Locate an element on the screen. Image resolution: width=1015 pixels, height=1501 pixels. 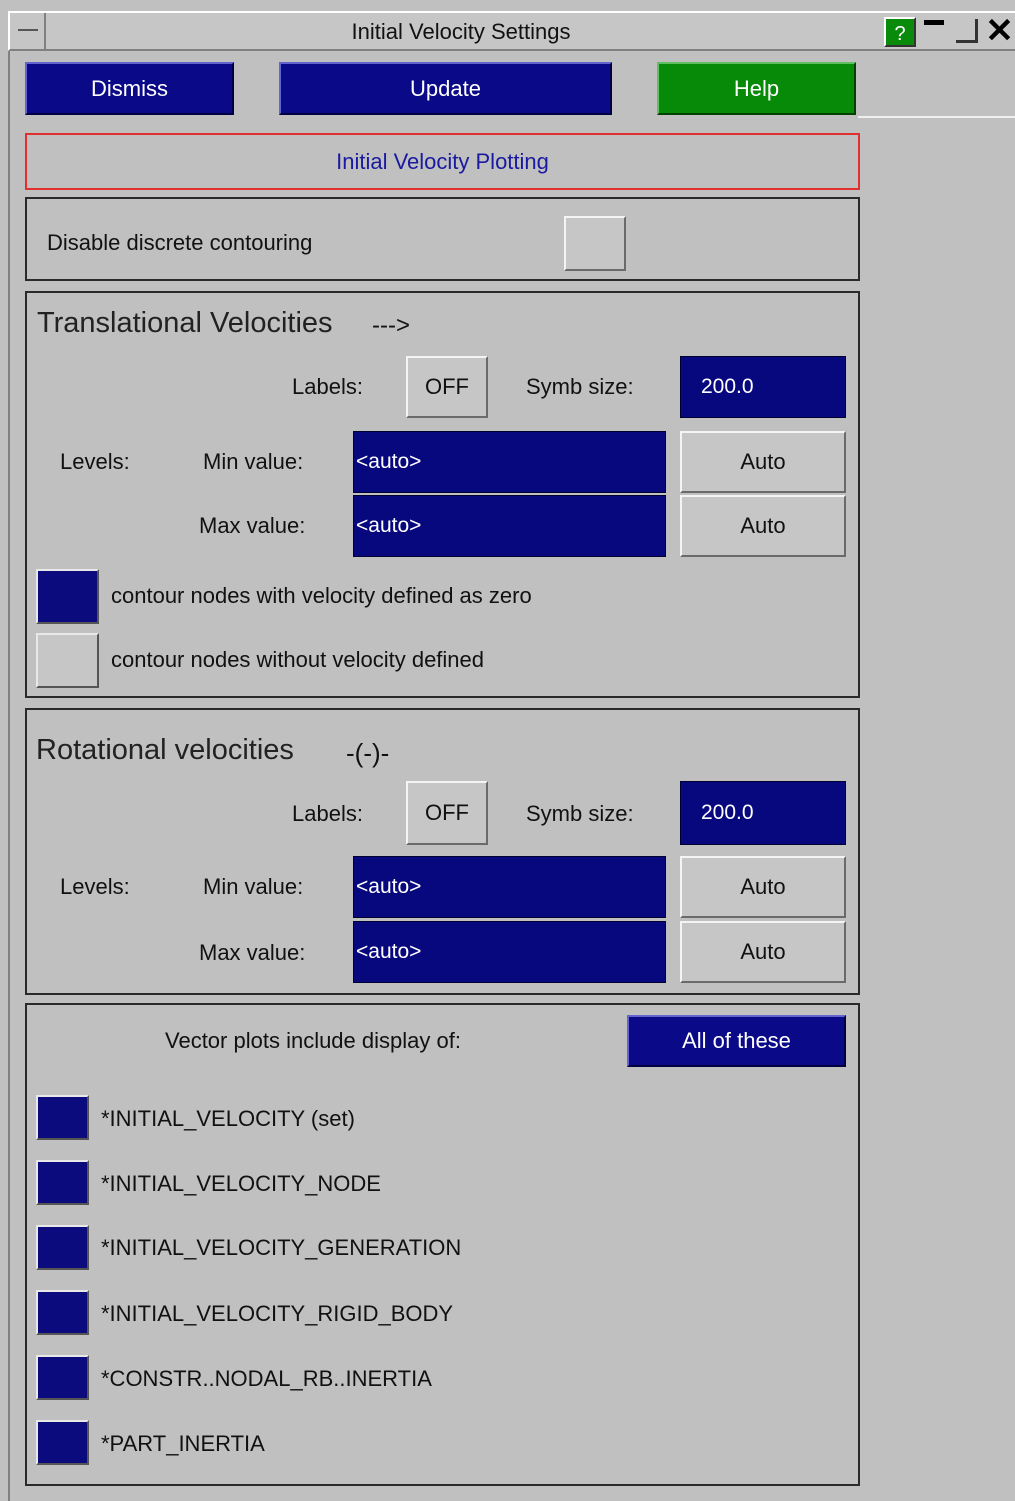
rotational-max-input: <auto> is located at coordinates (509, 952).